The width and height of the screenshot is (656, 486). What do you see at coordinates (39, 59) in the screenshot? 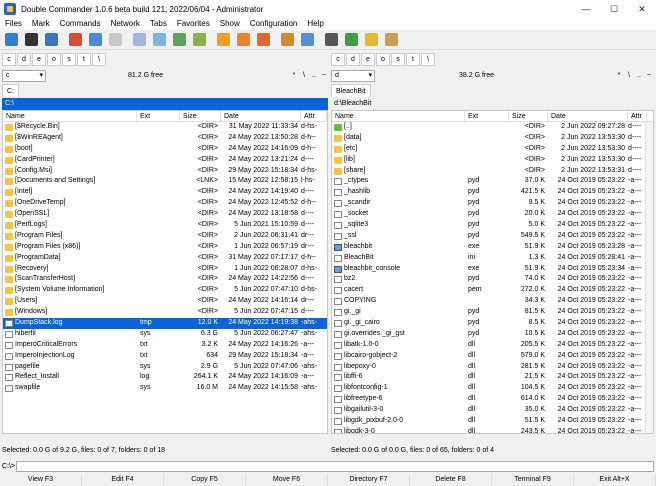
I see `left-drive-button: e` at bounding box center [39, 59].